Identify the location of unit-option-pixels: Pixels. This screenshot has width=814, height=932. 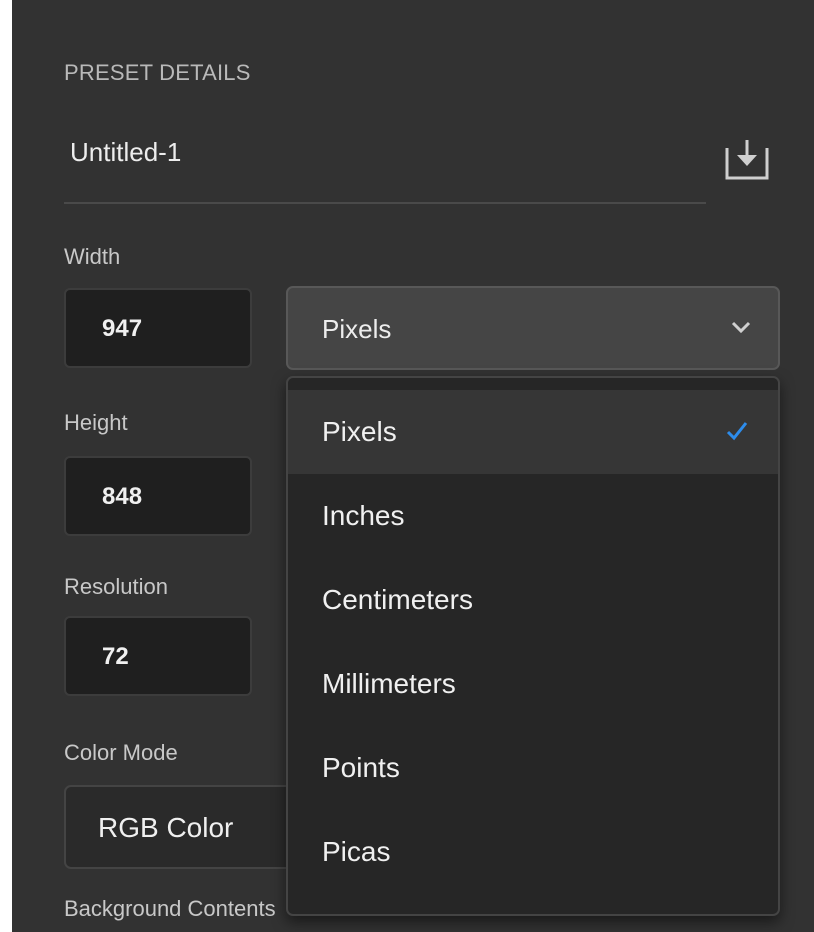
(533, 432).